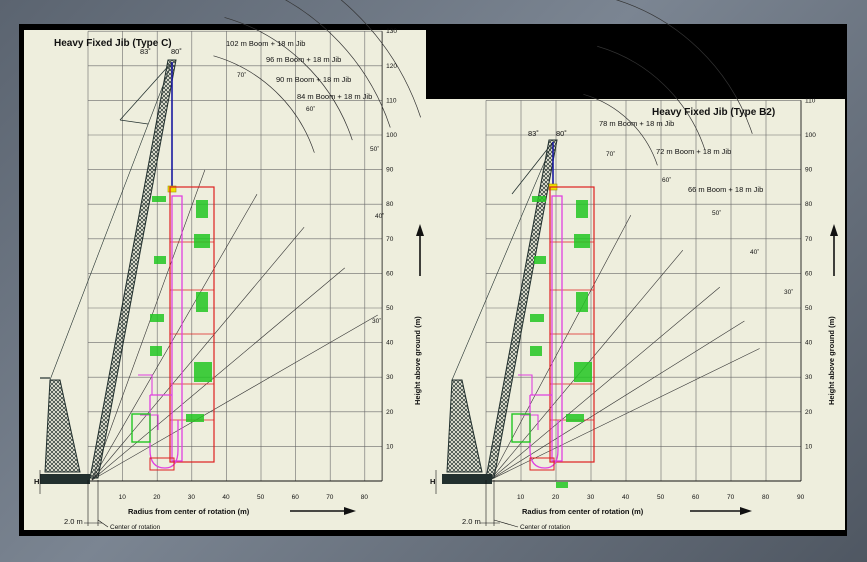 The image size is (867, 562). I want to click on right-jib-angle-30: 30˚, so click(788, 292).